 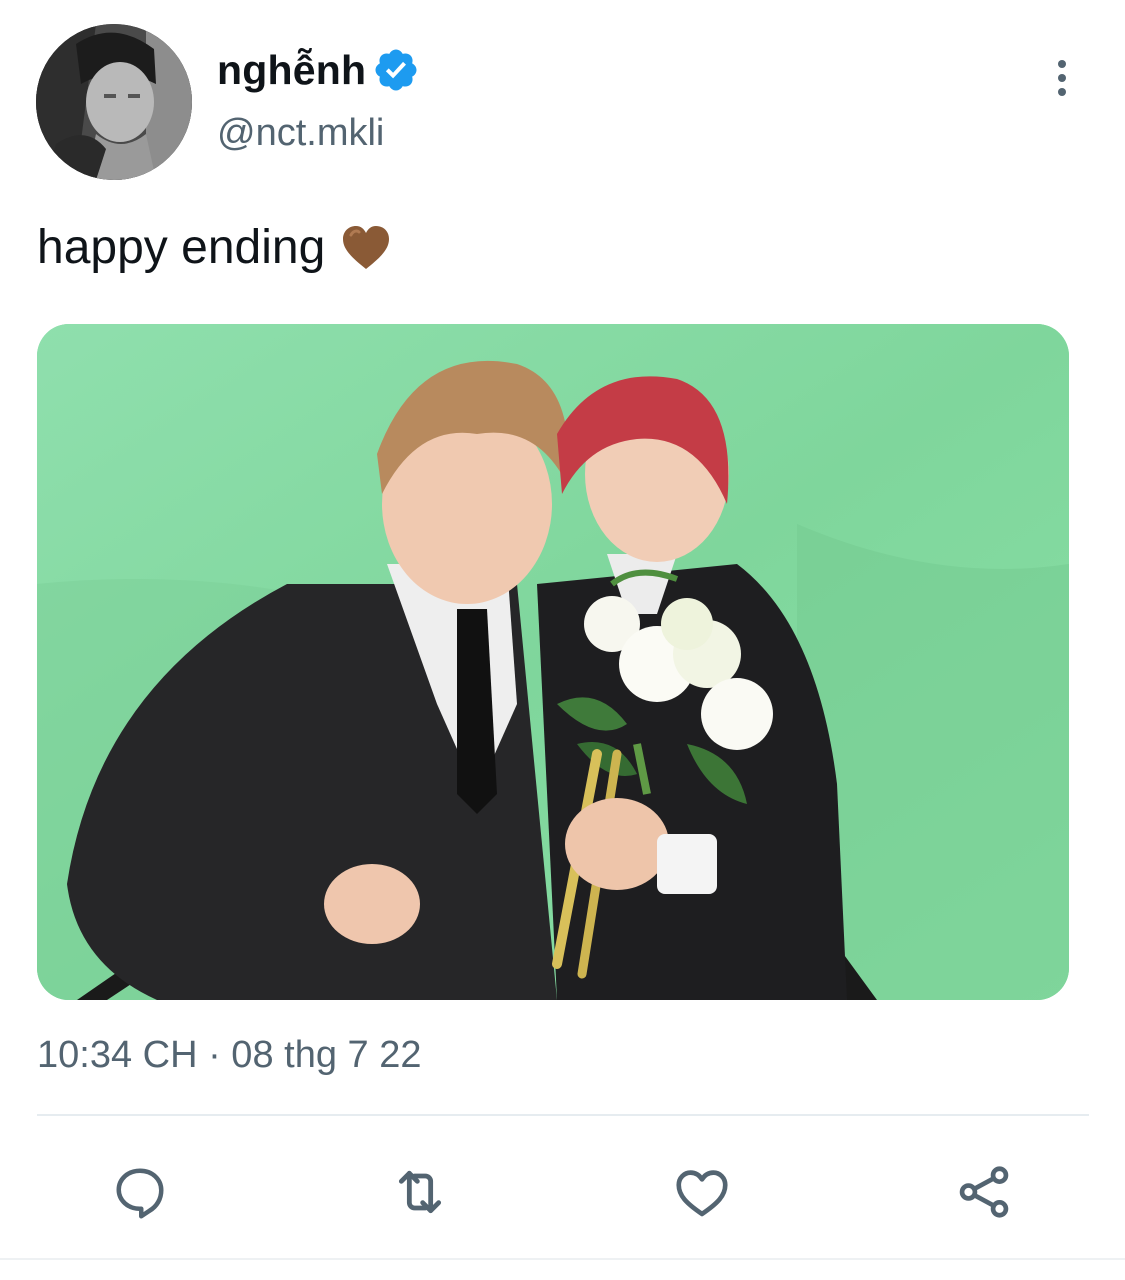 I want to click on share-button, so click(x=984, y=1192).